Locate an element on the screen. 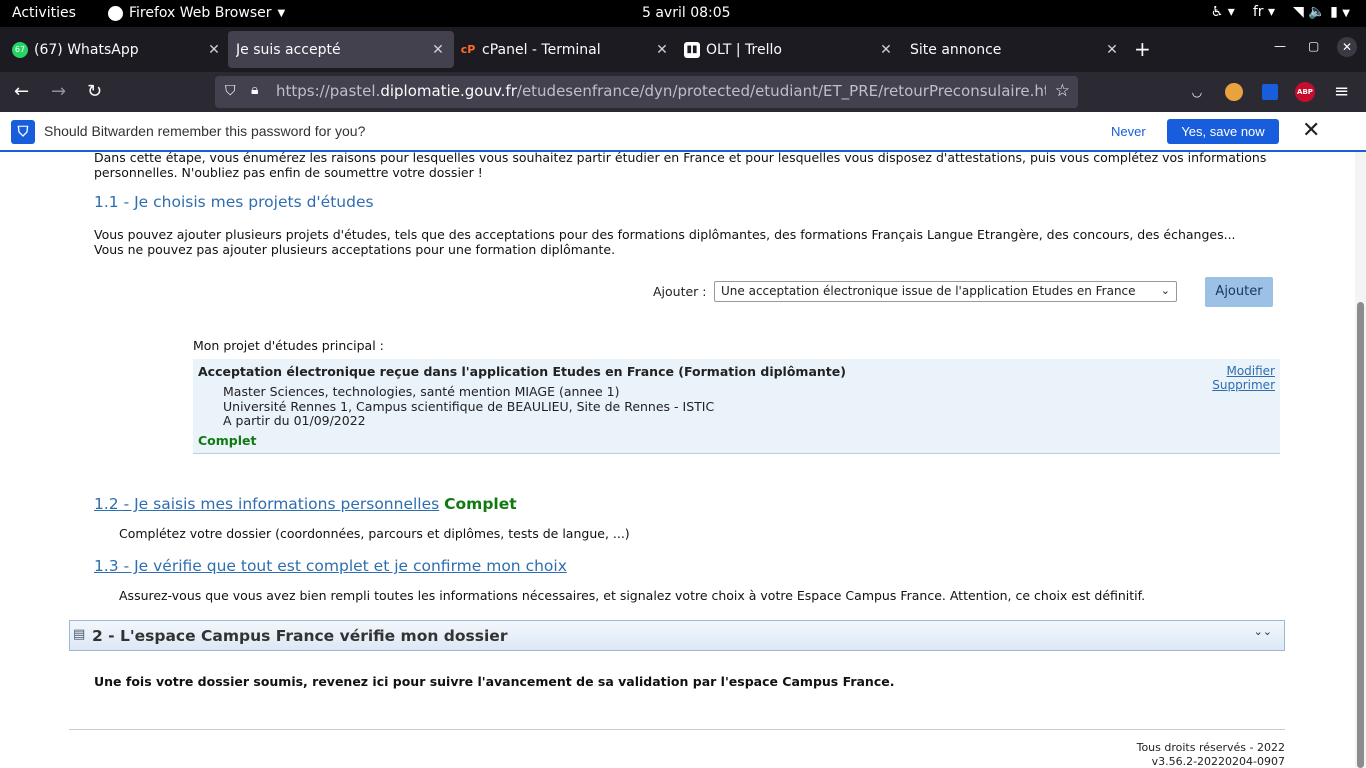  firefox-icon is located at coordinates (115, 13).